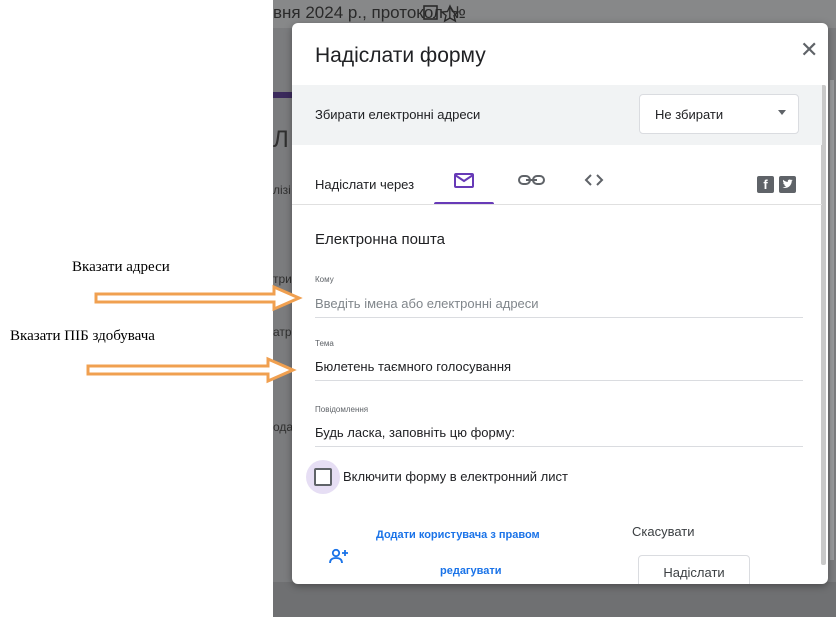  I want to click on background-fragment: Л, so click(281, 139).